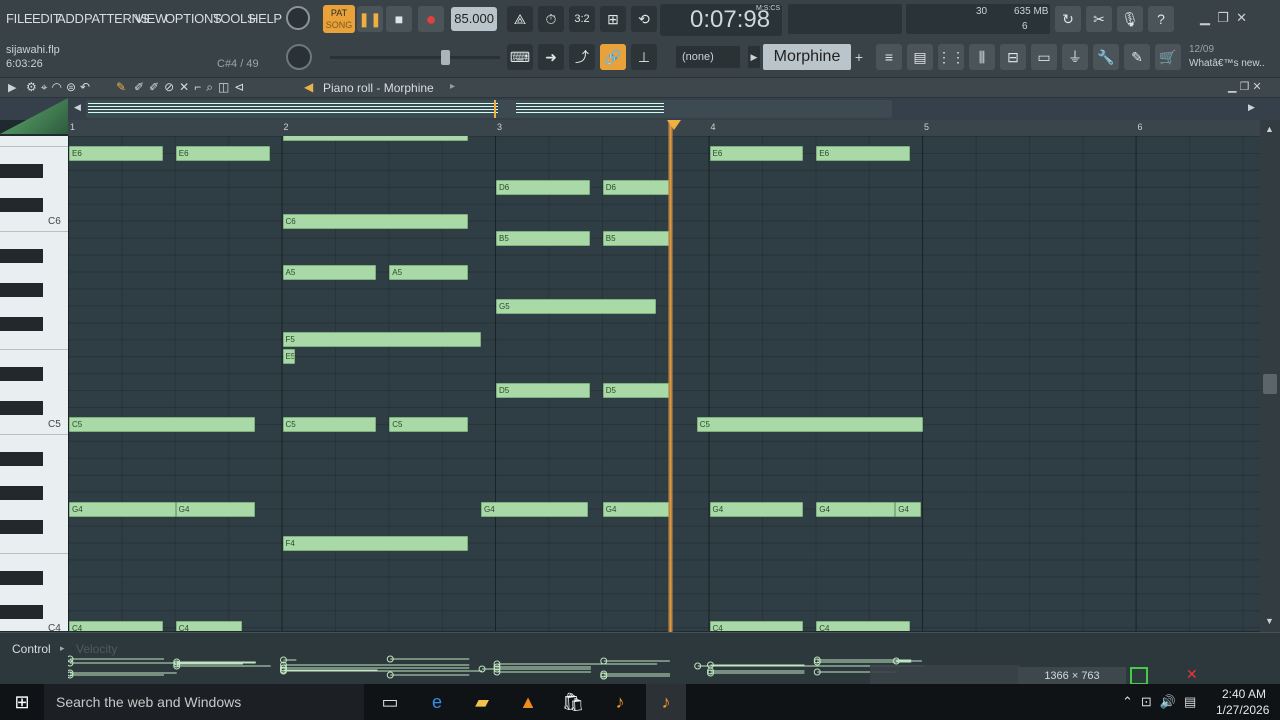  What do you see at coordinates (807, 57) in the screenshot?
I see `instrument-name: Morphine` at bounding box center [807, 57].